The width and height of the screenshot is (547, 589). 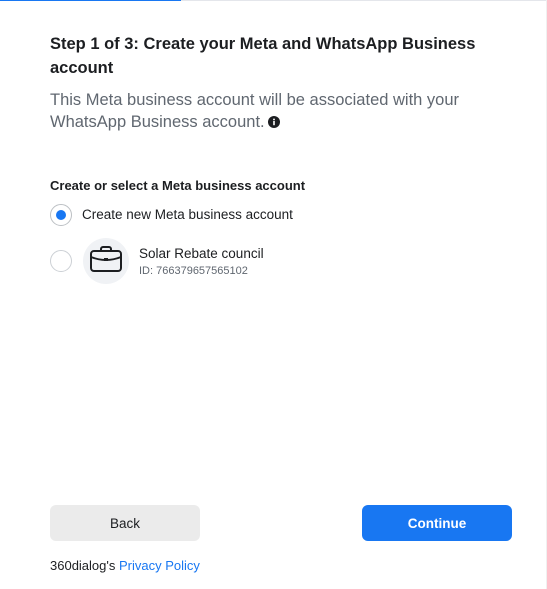 I want to click on continue-button: Continue, so click(x=437, y=523).